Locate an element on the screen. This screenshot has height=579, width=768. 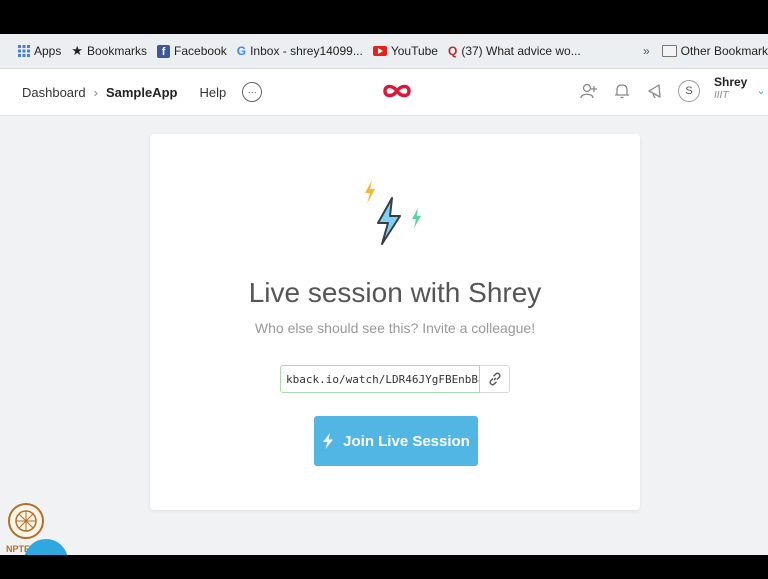
bookmark-bookmarks: ★ Bookmarks is located at coordinates (109, 51).